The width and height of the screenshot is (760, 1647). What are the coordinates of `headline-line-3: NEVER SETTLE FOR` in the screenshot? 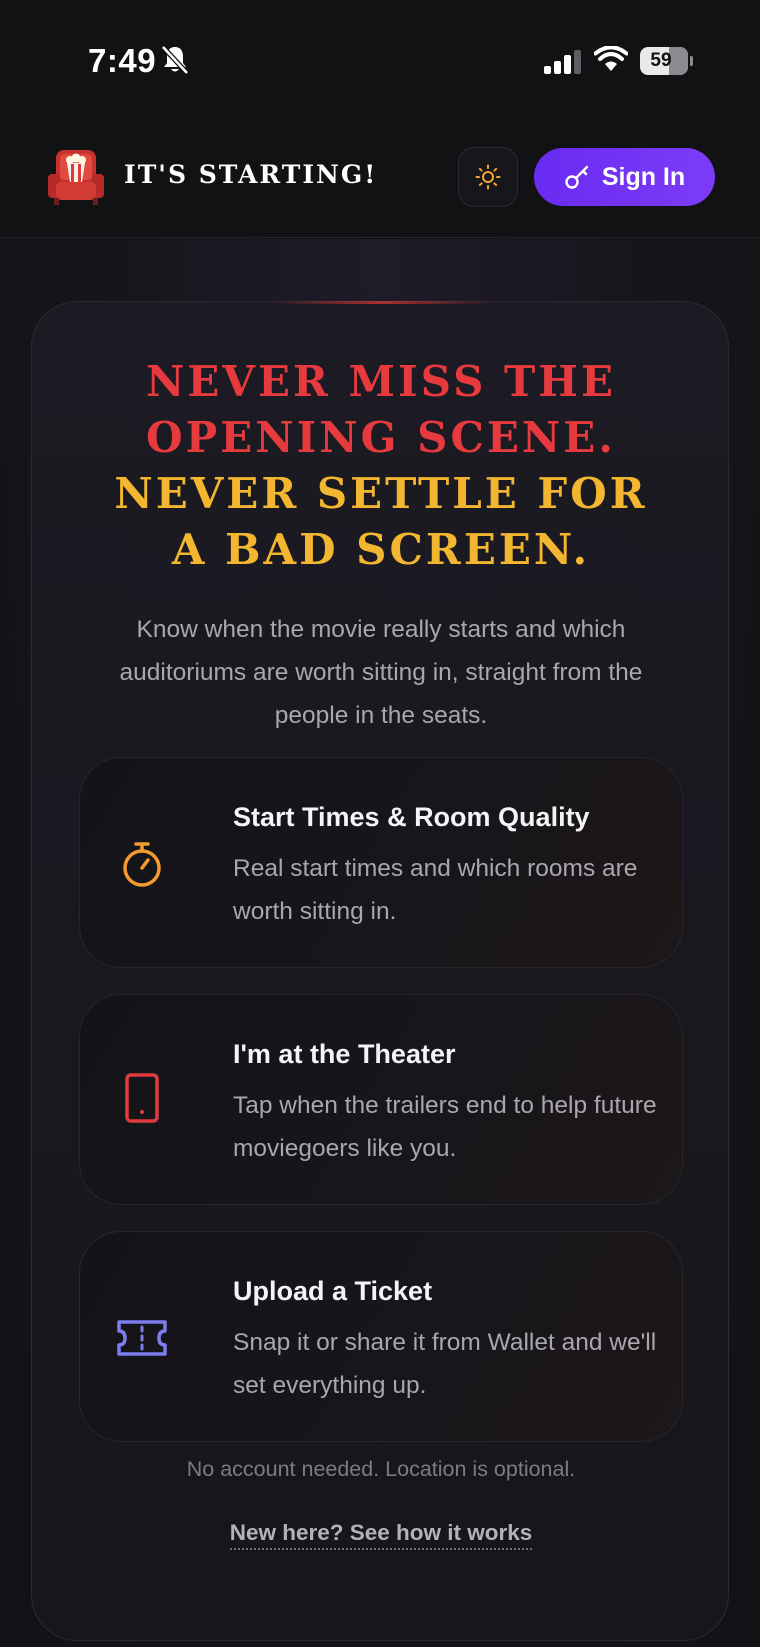 It's located at (381, 493).